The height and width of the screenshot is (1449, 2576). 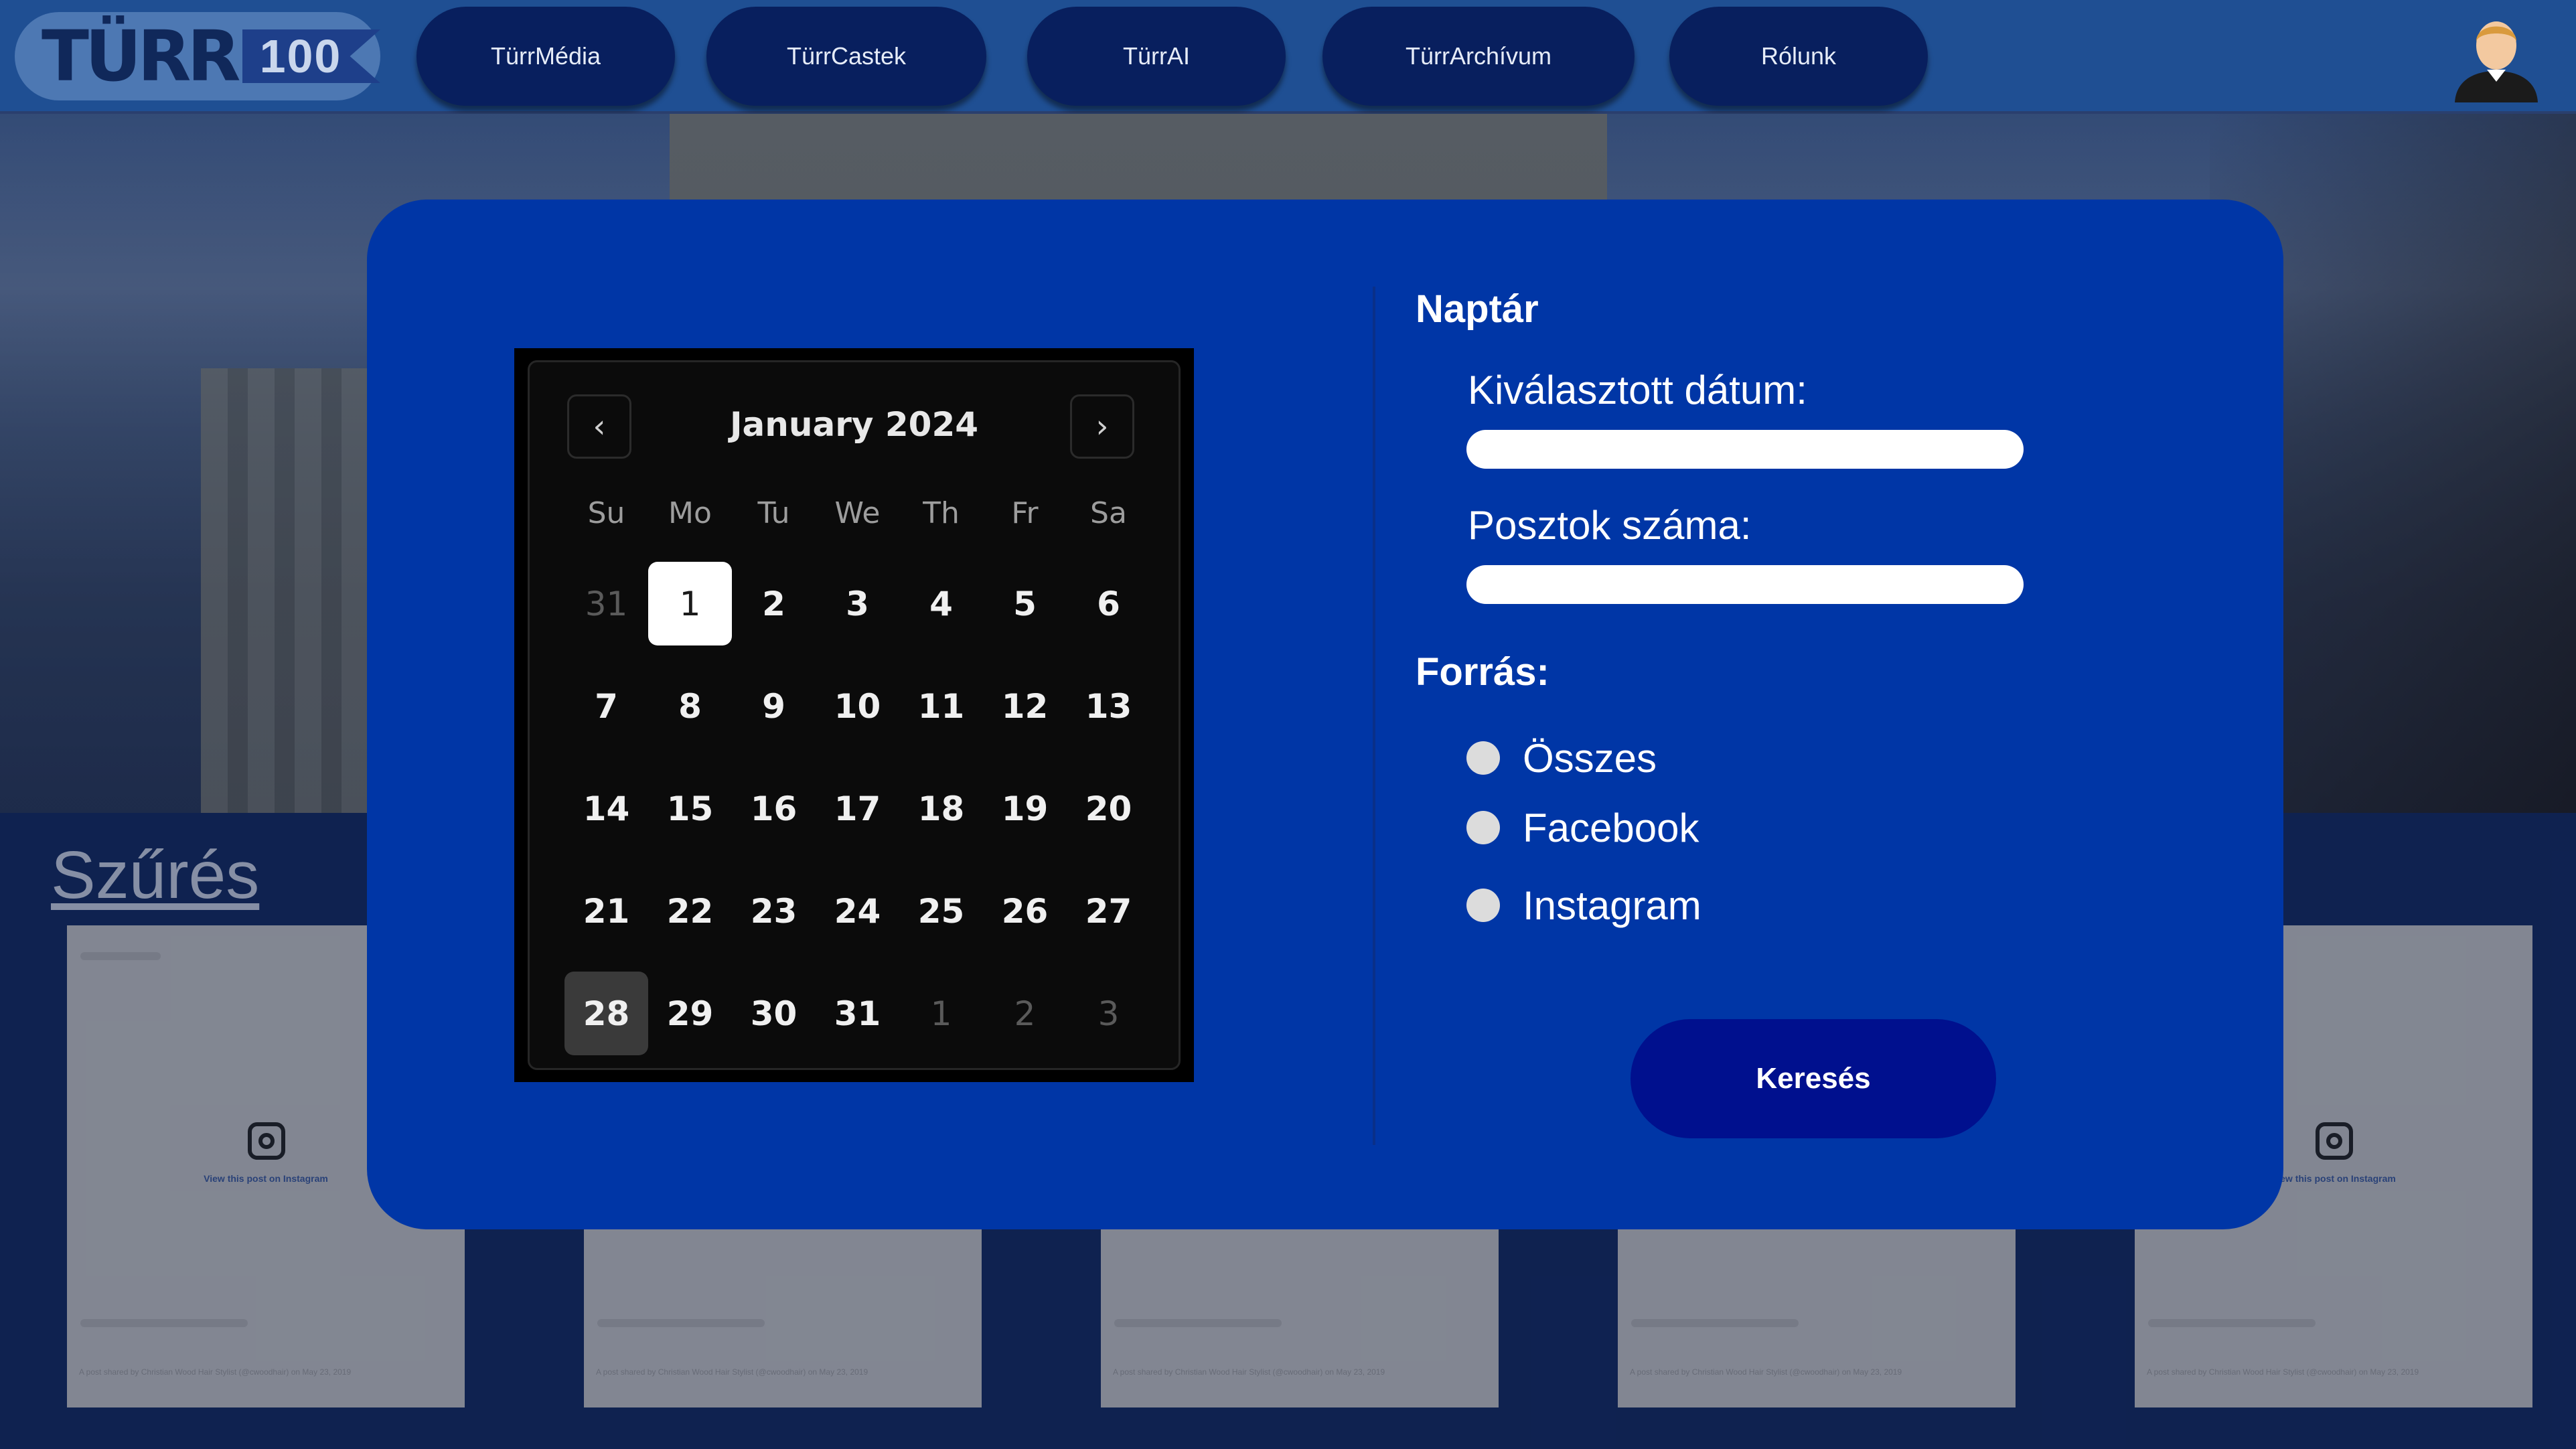 I want to click on calendar-day-number: 22, so click(x=690, y=911).